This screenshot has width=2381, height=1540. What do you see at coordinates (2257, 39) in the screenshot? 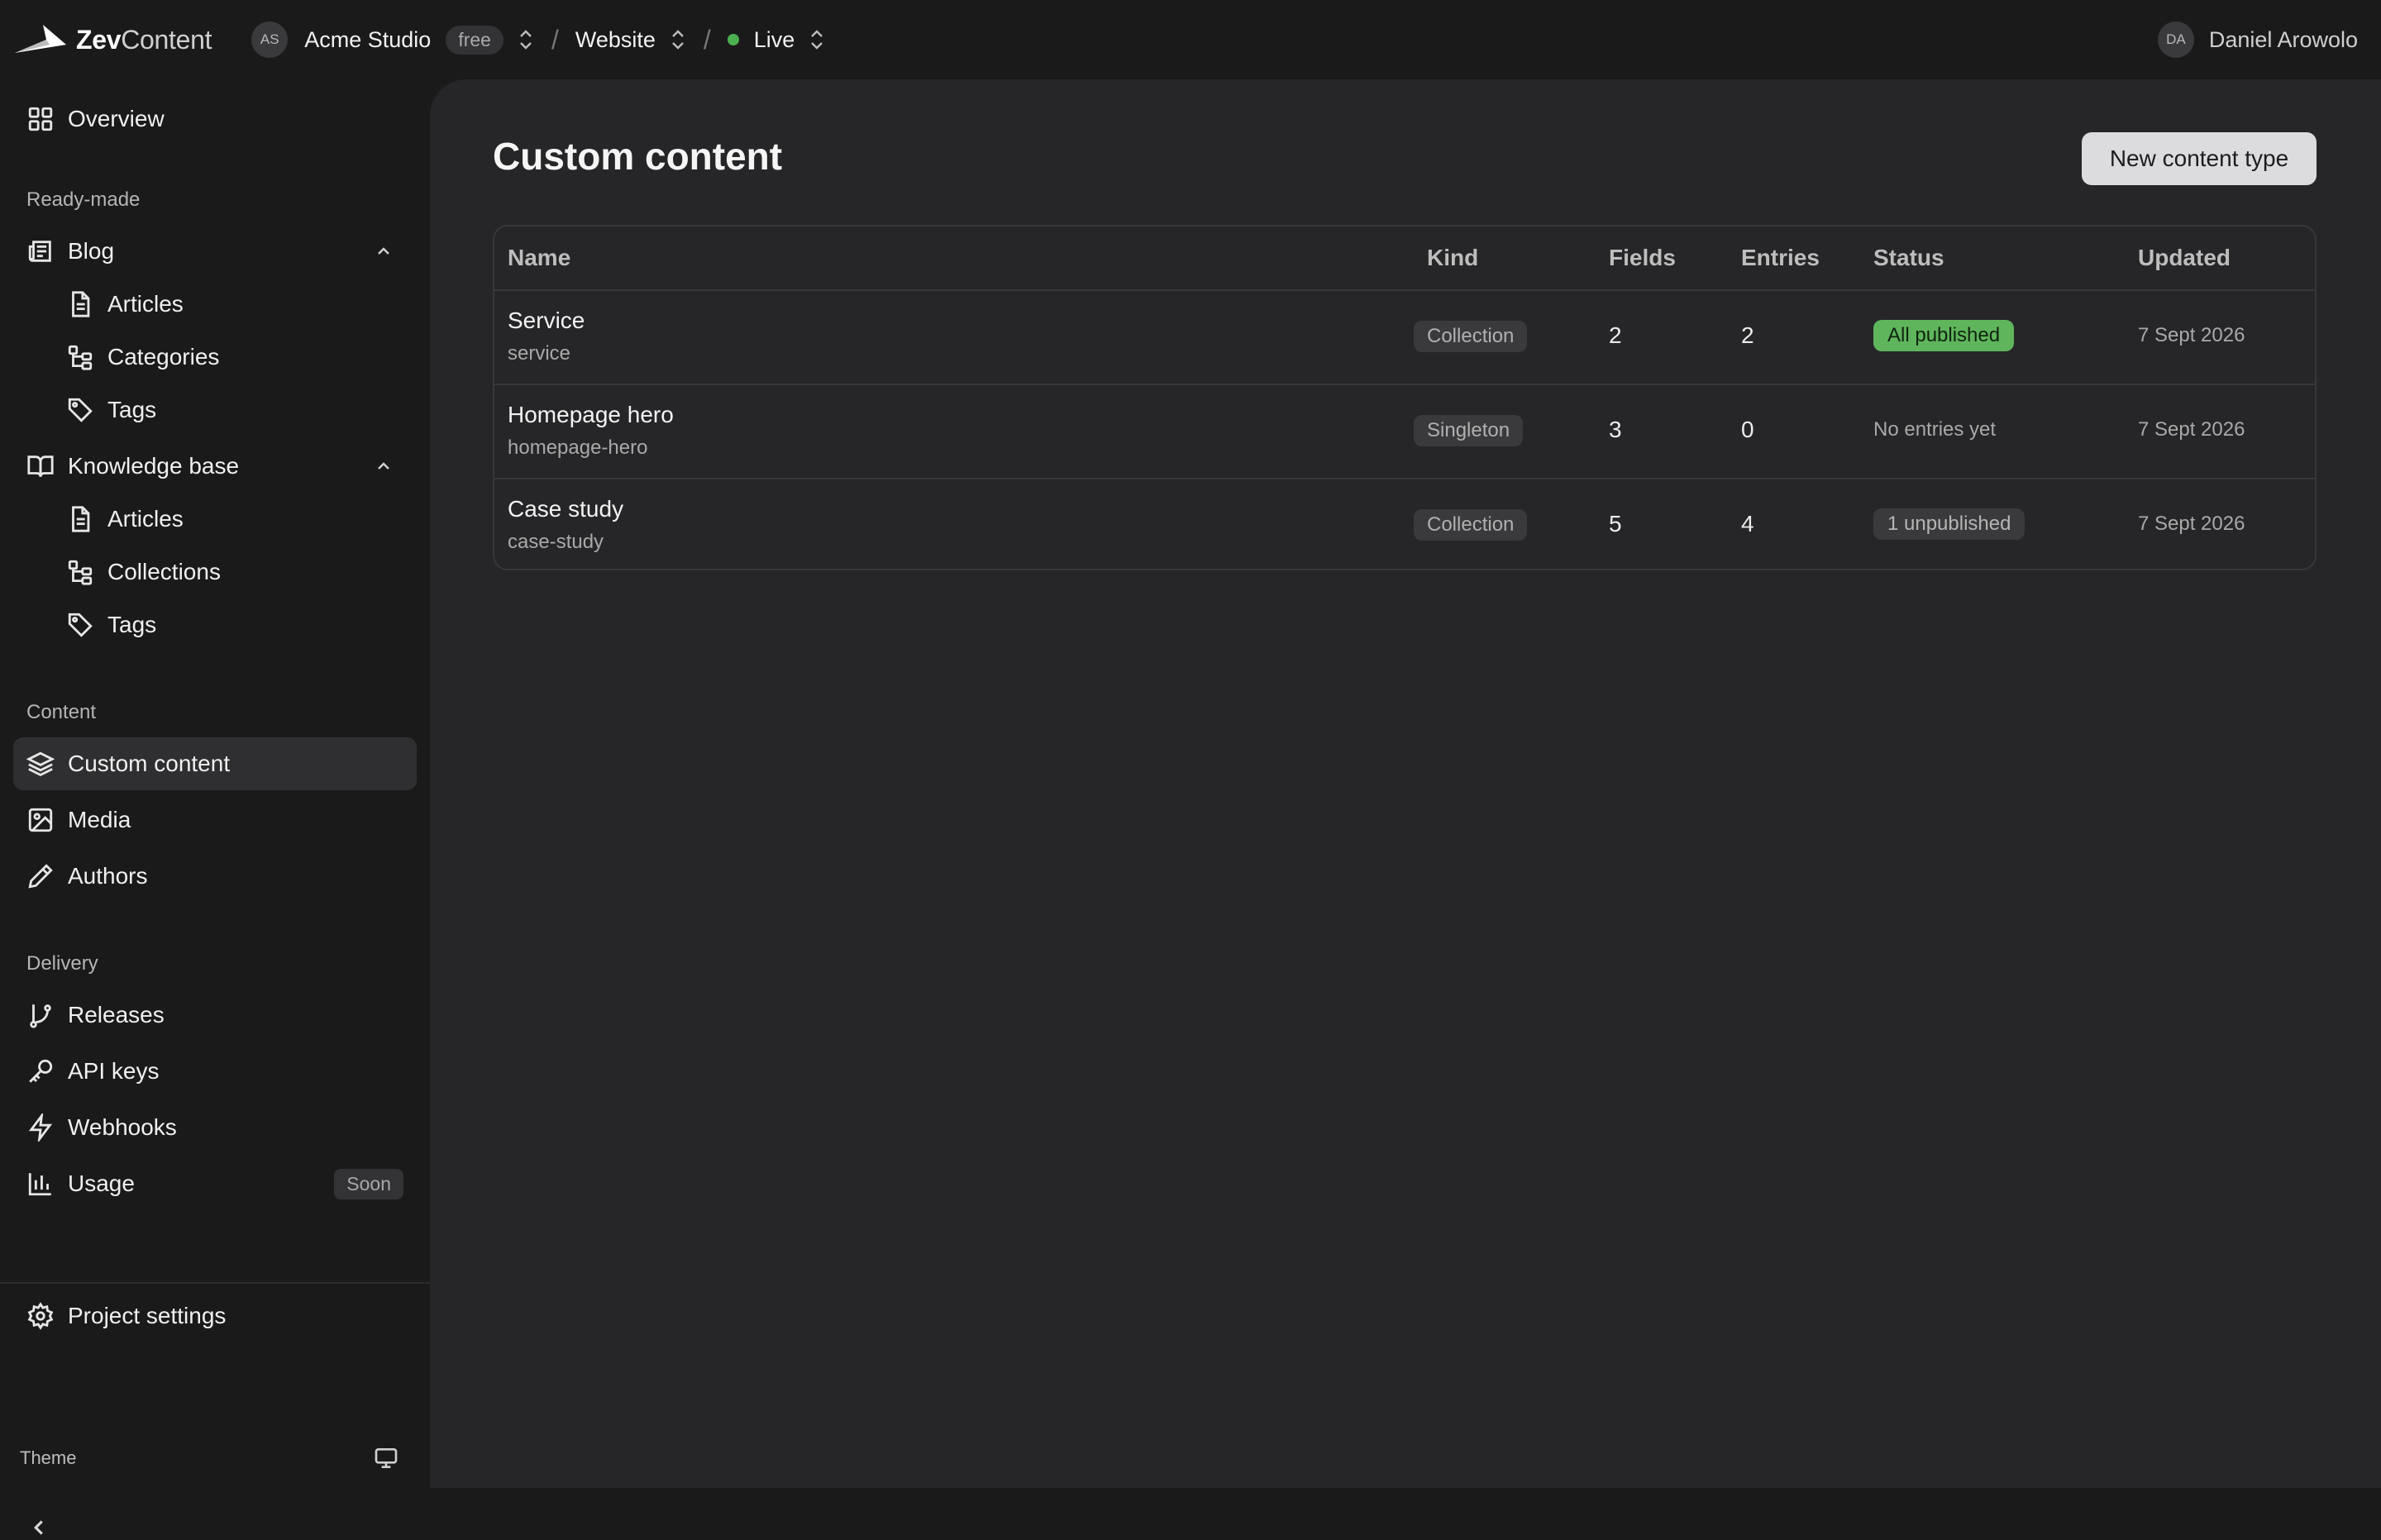
I see `user-menu: DA Daniel Arowolo` at bounding box center [2257, 39].